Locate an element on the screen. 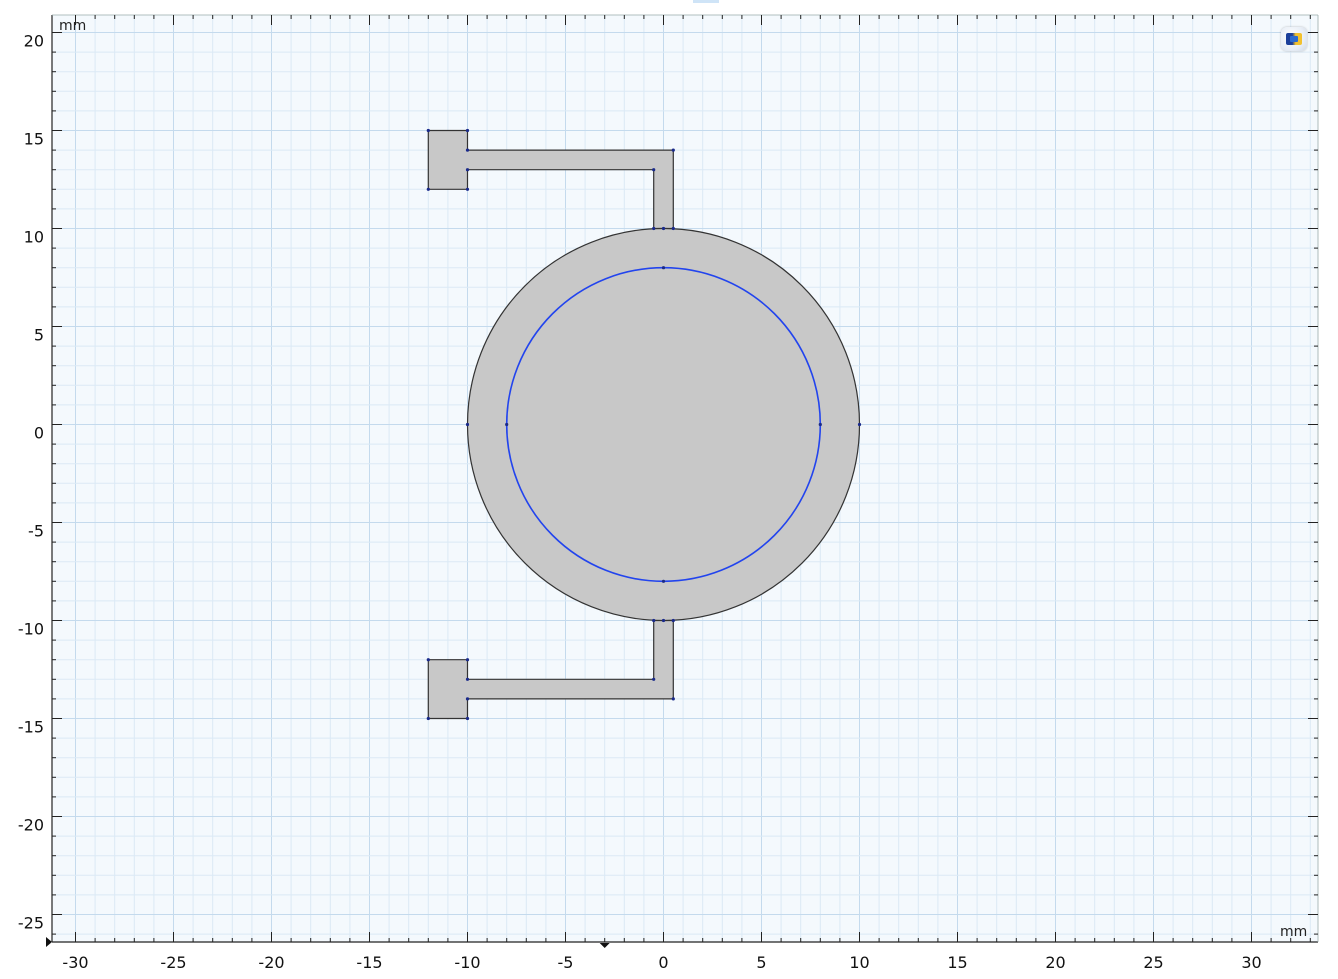  y-tick-label: -15 is located at coordinates (31, 727).